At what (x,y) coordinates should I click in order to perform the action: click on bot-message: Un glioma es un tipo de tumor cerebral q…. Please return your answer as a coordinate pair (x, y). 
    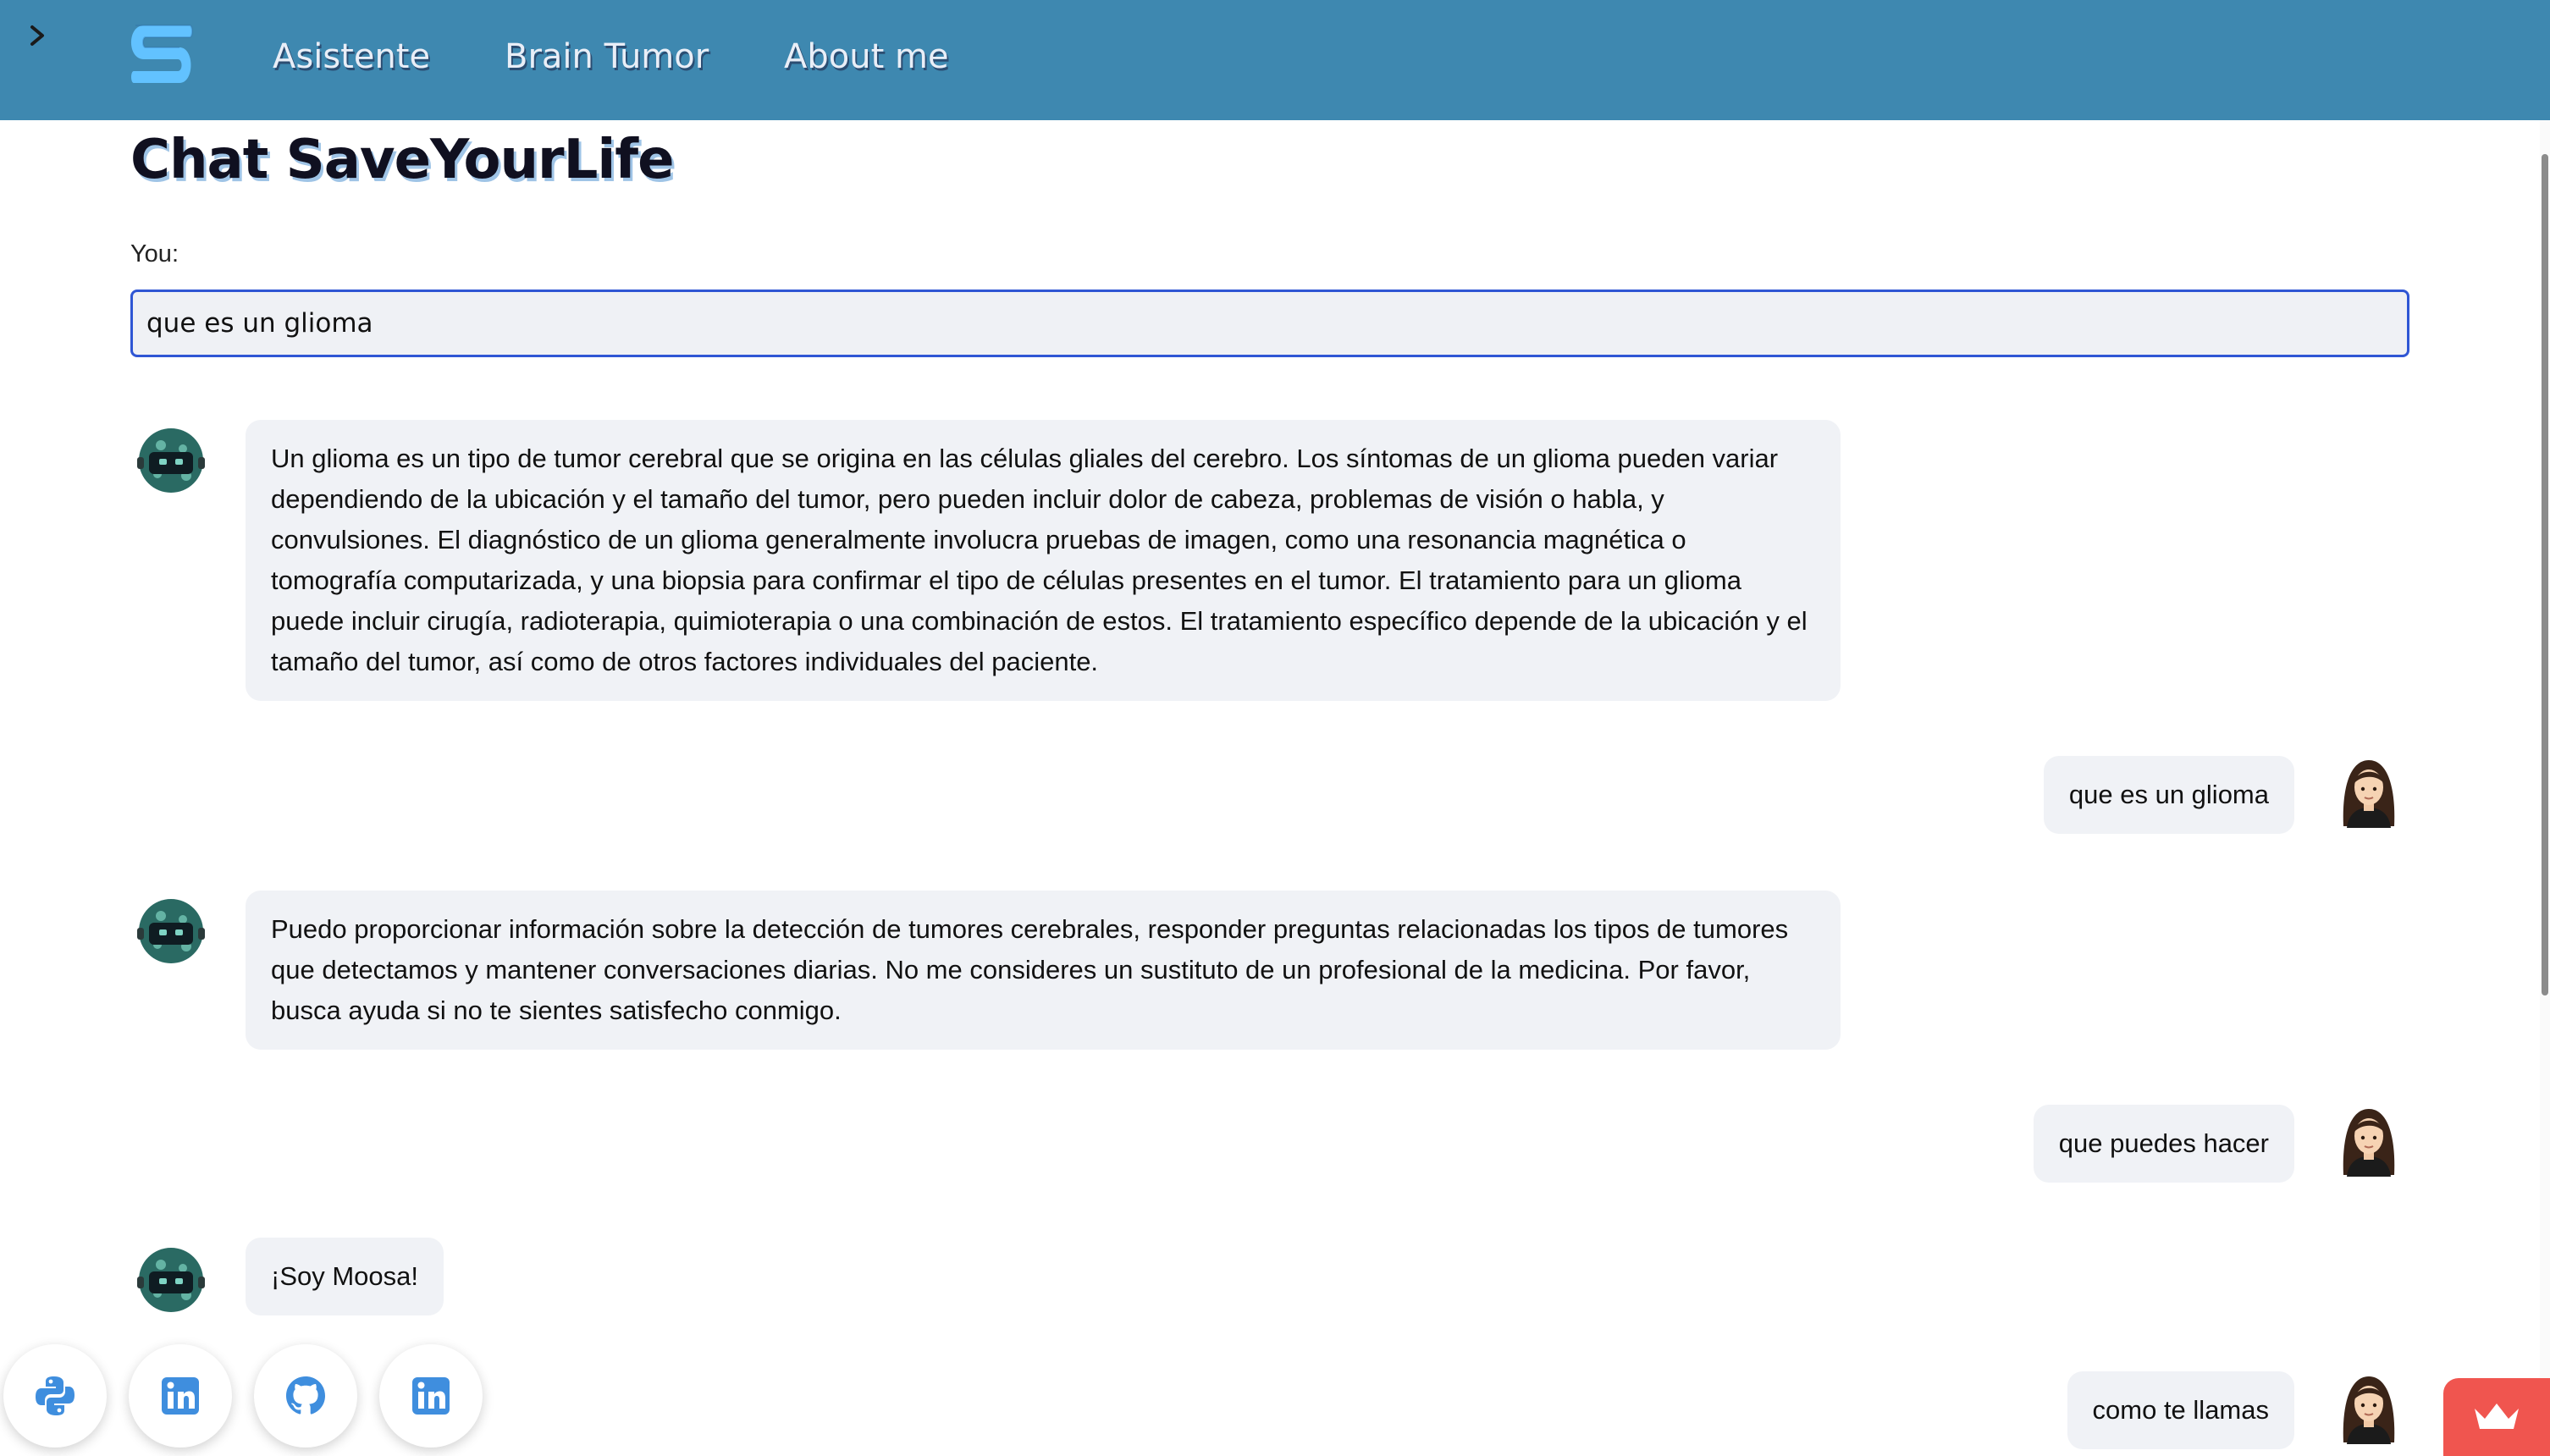
    Looking at the image, I should click on (1043, 560).